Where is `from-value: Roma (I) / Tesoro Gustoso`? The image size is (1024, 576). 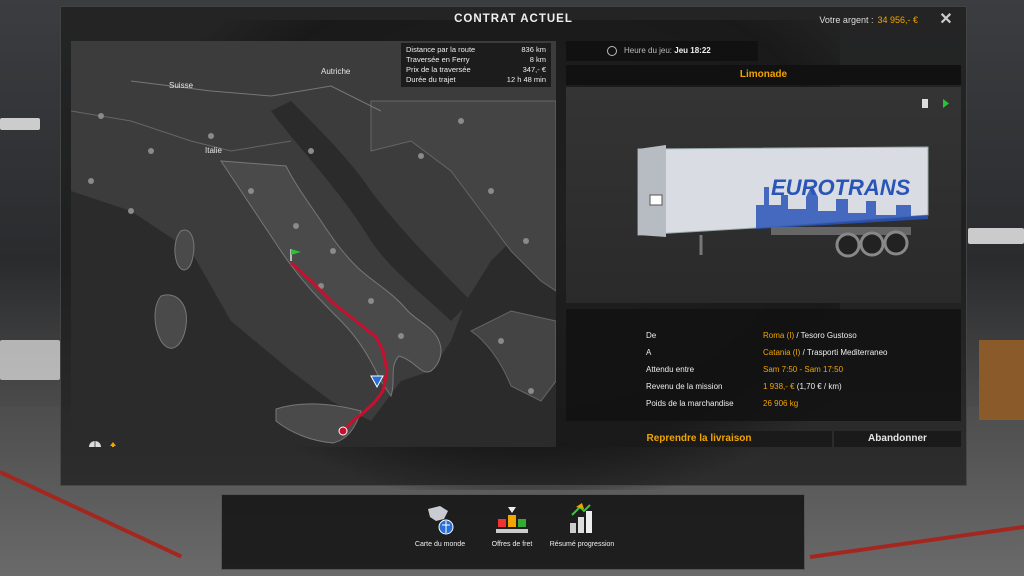 from-value: Roma (I) / Tesoro Gustoso is located at coordinates (810, 335).